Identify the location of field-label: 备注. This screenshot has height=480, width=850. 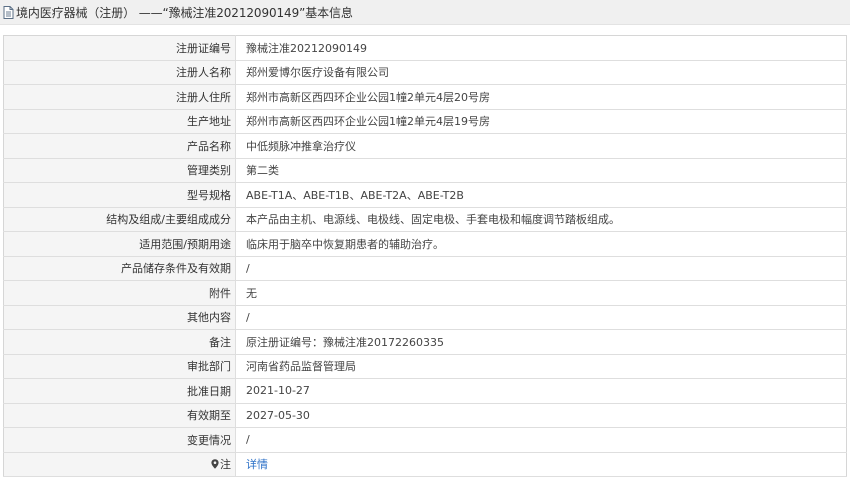
(119, 342).